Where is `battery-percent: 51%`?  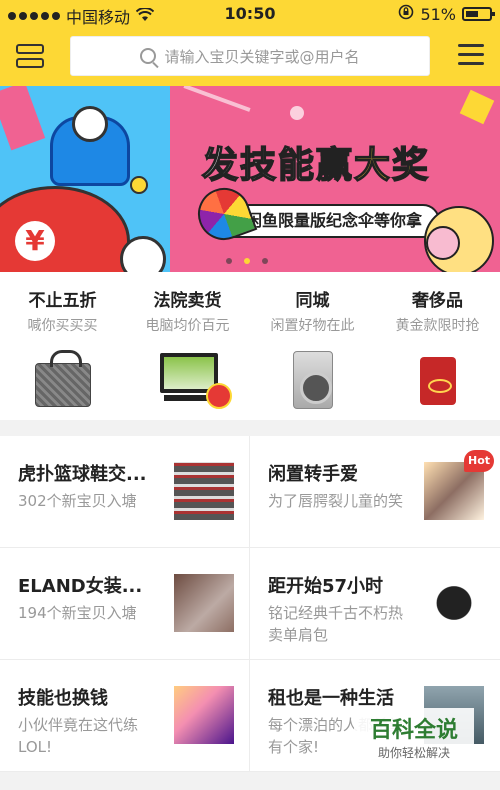
battery-percent: 51% is located at coordinates (438, 14).